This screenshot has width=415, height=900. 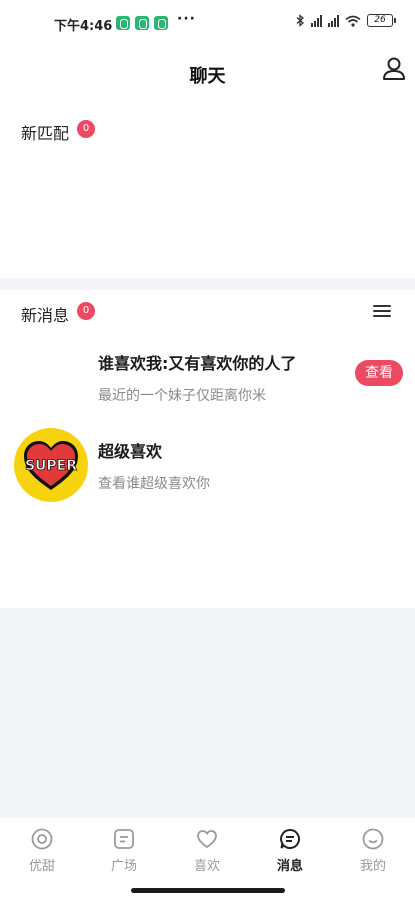 I want to click on heart-icon, so click(x=207, y=839).